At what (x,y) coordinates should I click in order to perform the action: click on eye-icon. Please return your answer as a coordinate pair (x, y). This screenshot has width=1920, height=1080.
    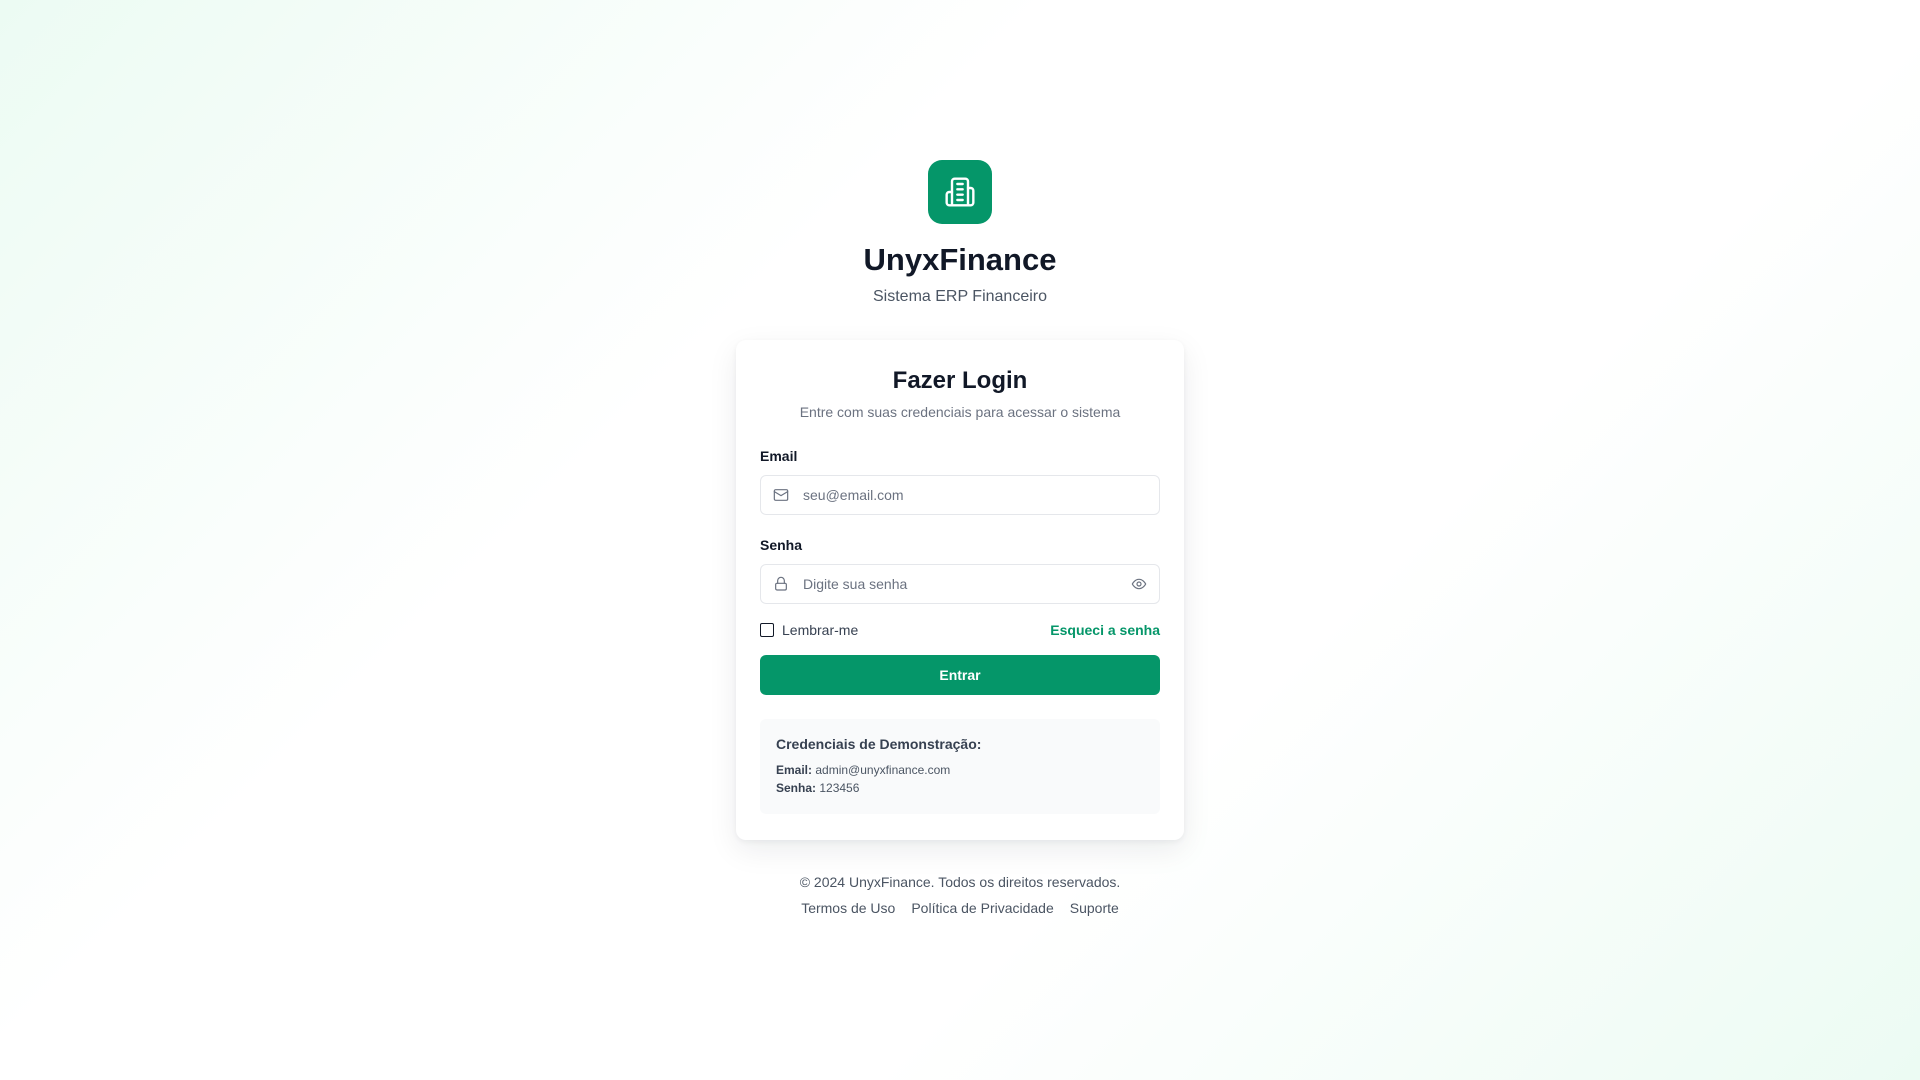
    Looking at the image, I should click on (1139, 584).